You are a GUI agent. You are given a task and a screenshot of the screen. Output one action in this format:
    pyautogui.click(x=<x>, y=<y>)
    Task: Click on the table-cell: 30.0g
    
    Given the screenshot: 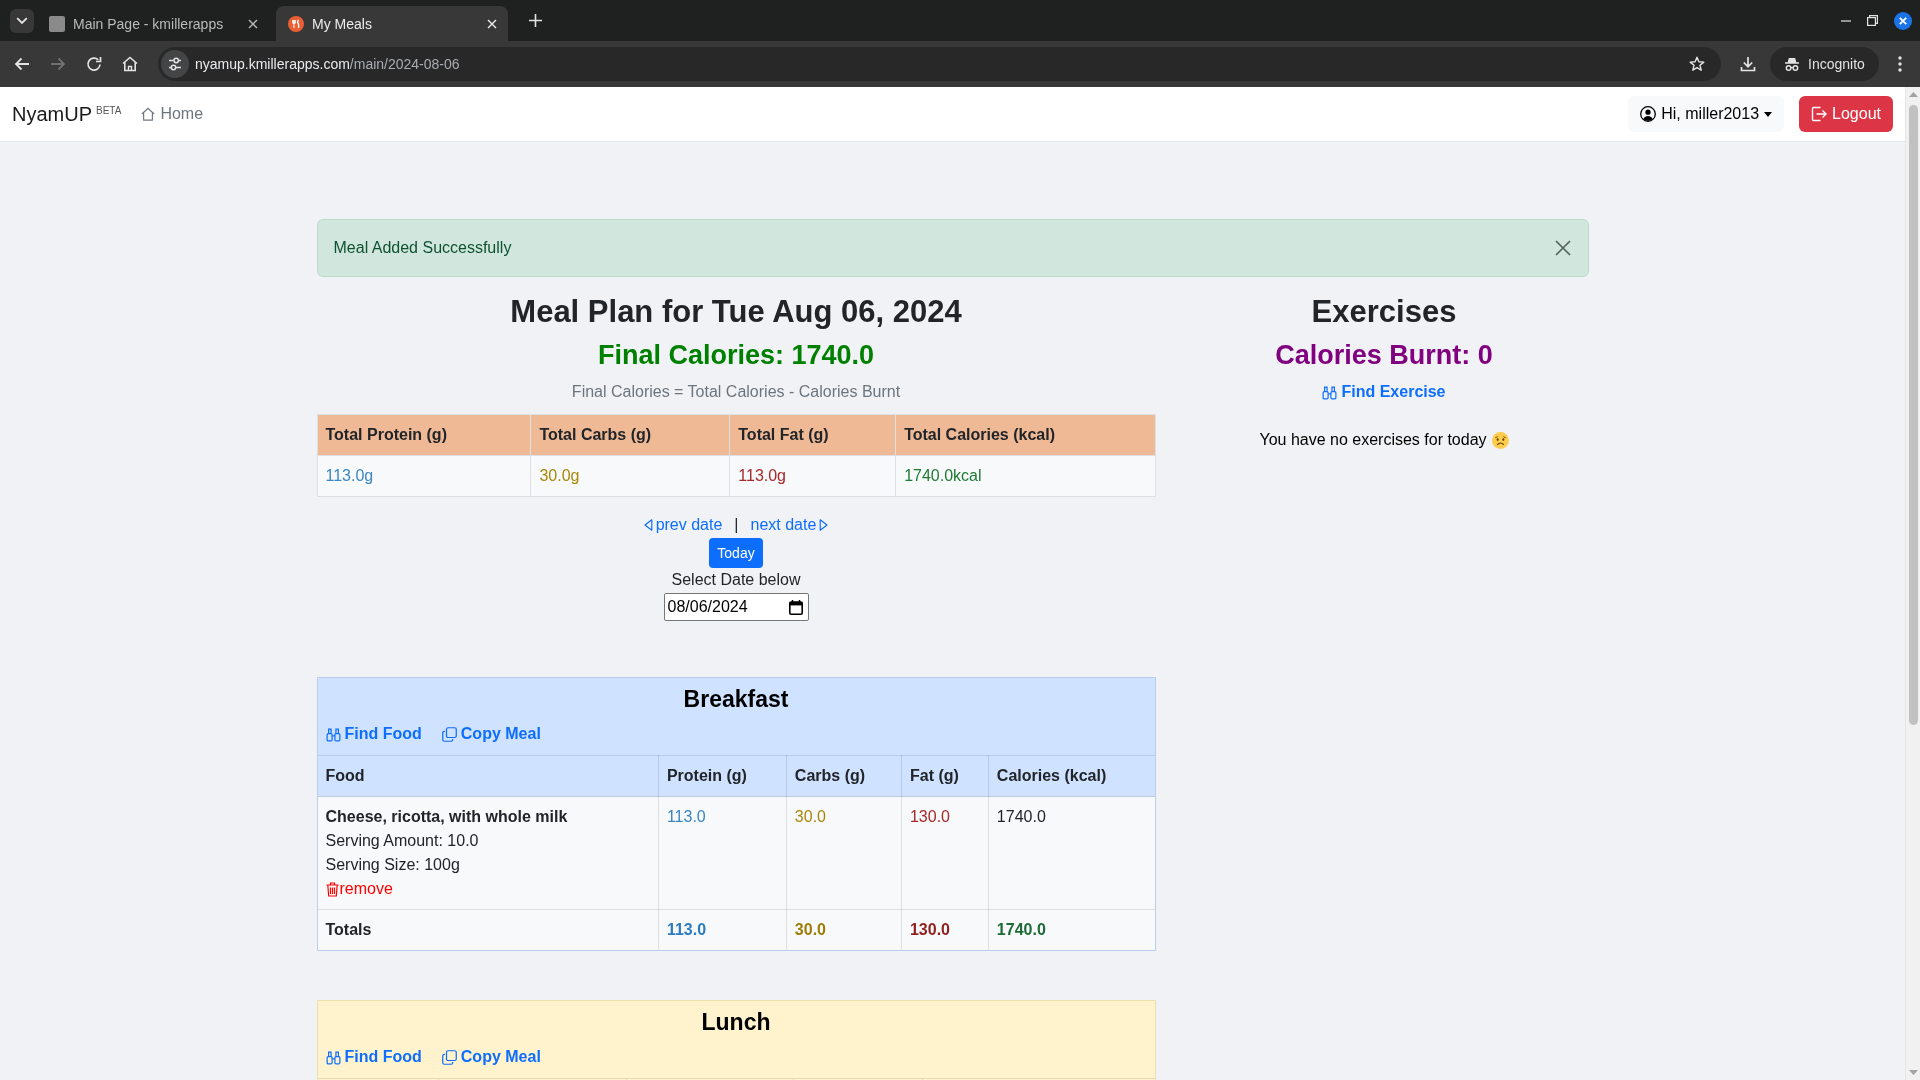 What is the action you would take?
    pyautogui.click(x=630, y=476)
    